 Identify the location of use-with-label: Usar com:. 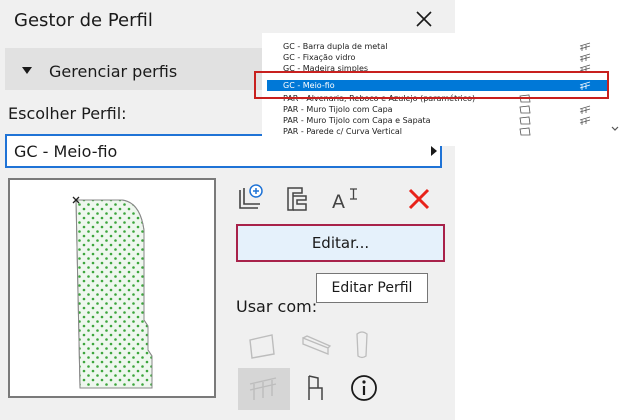
(277, 306).